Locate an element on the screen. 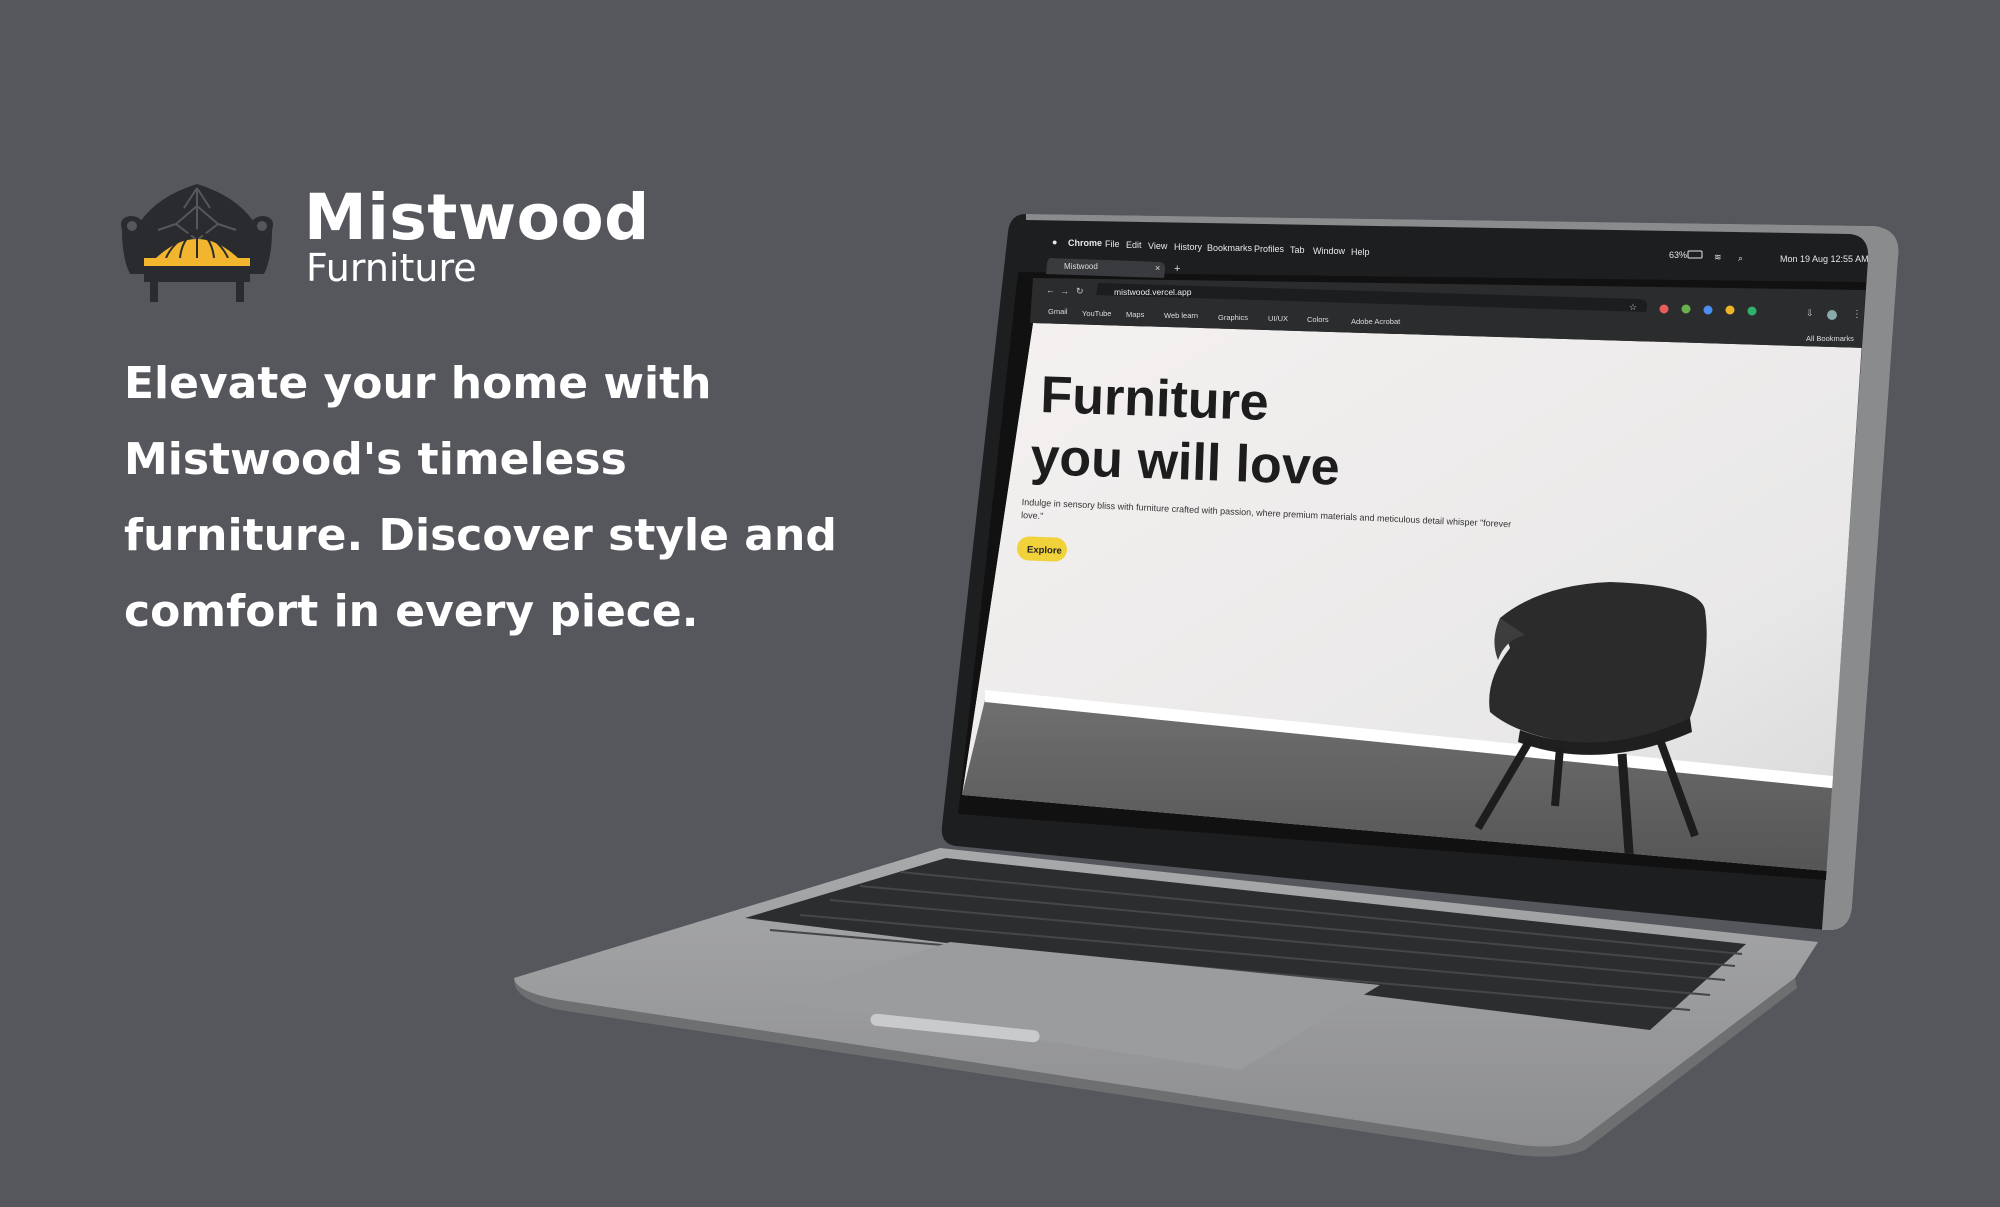 The width and height of the screenshot is (2000, 1207). star-icon: ☆ is located at coordinates (1633, 307).